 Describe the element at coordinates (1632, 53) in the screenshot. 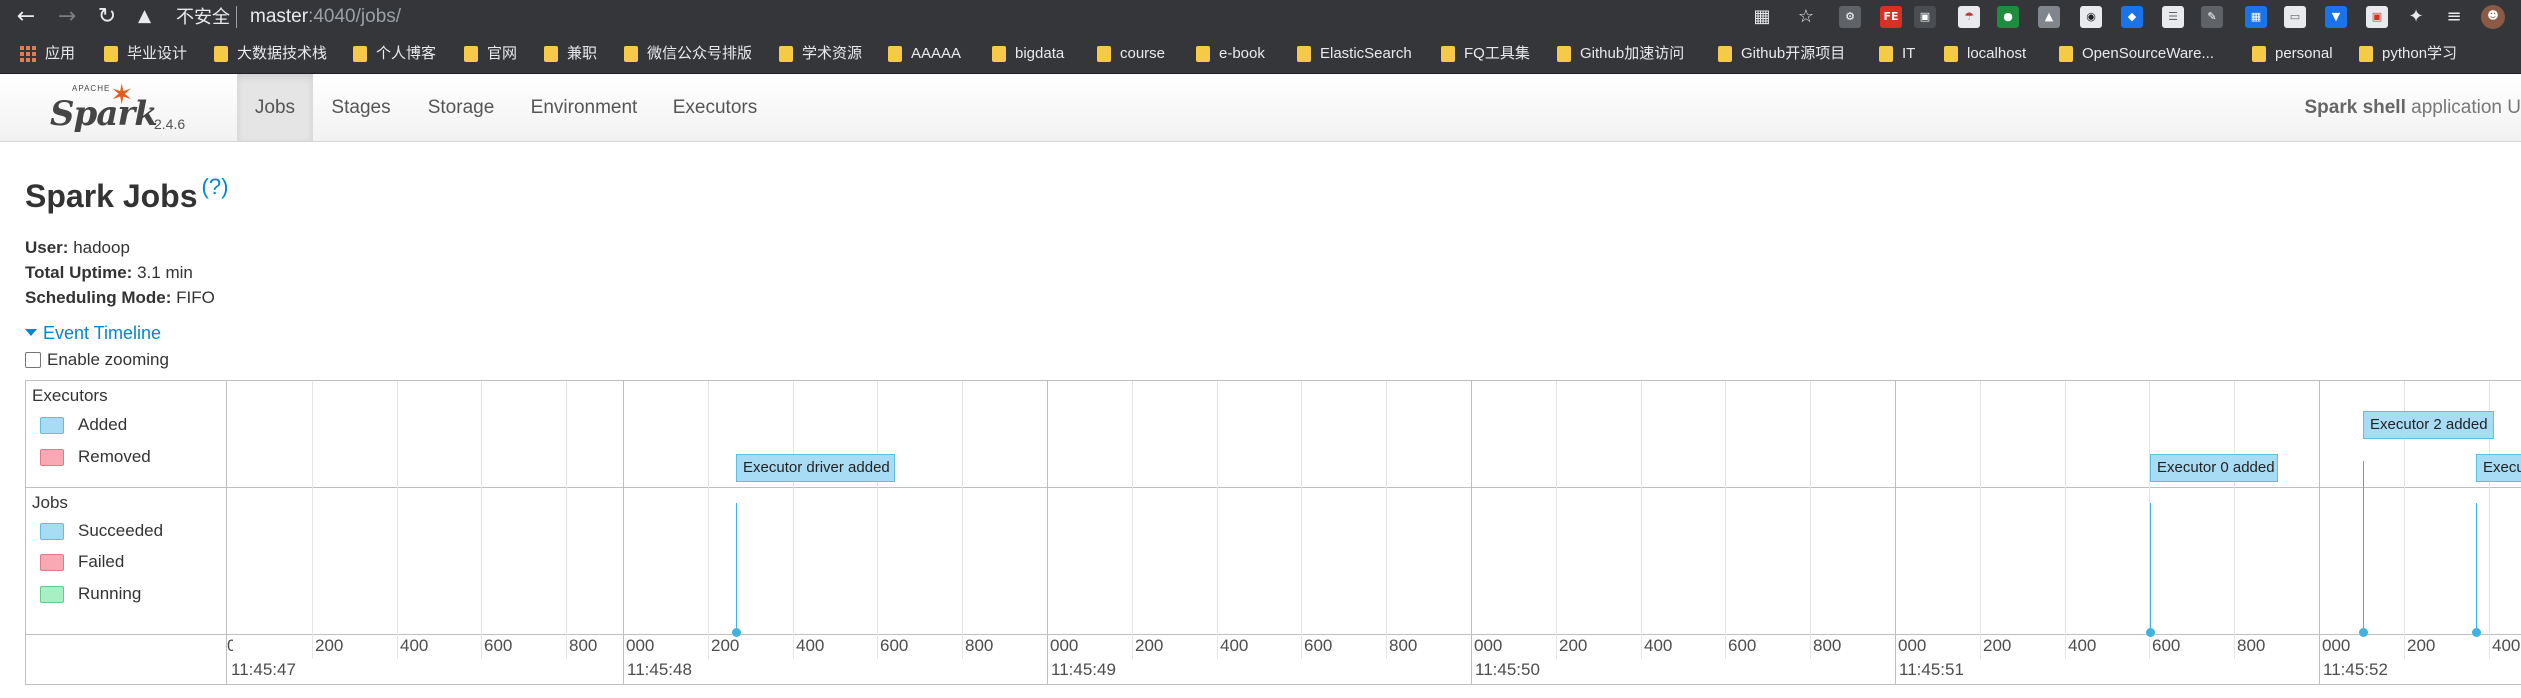

I see `bookmark-label: Github加速访问` at that location.